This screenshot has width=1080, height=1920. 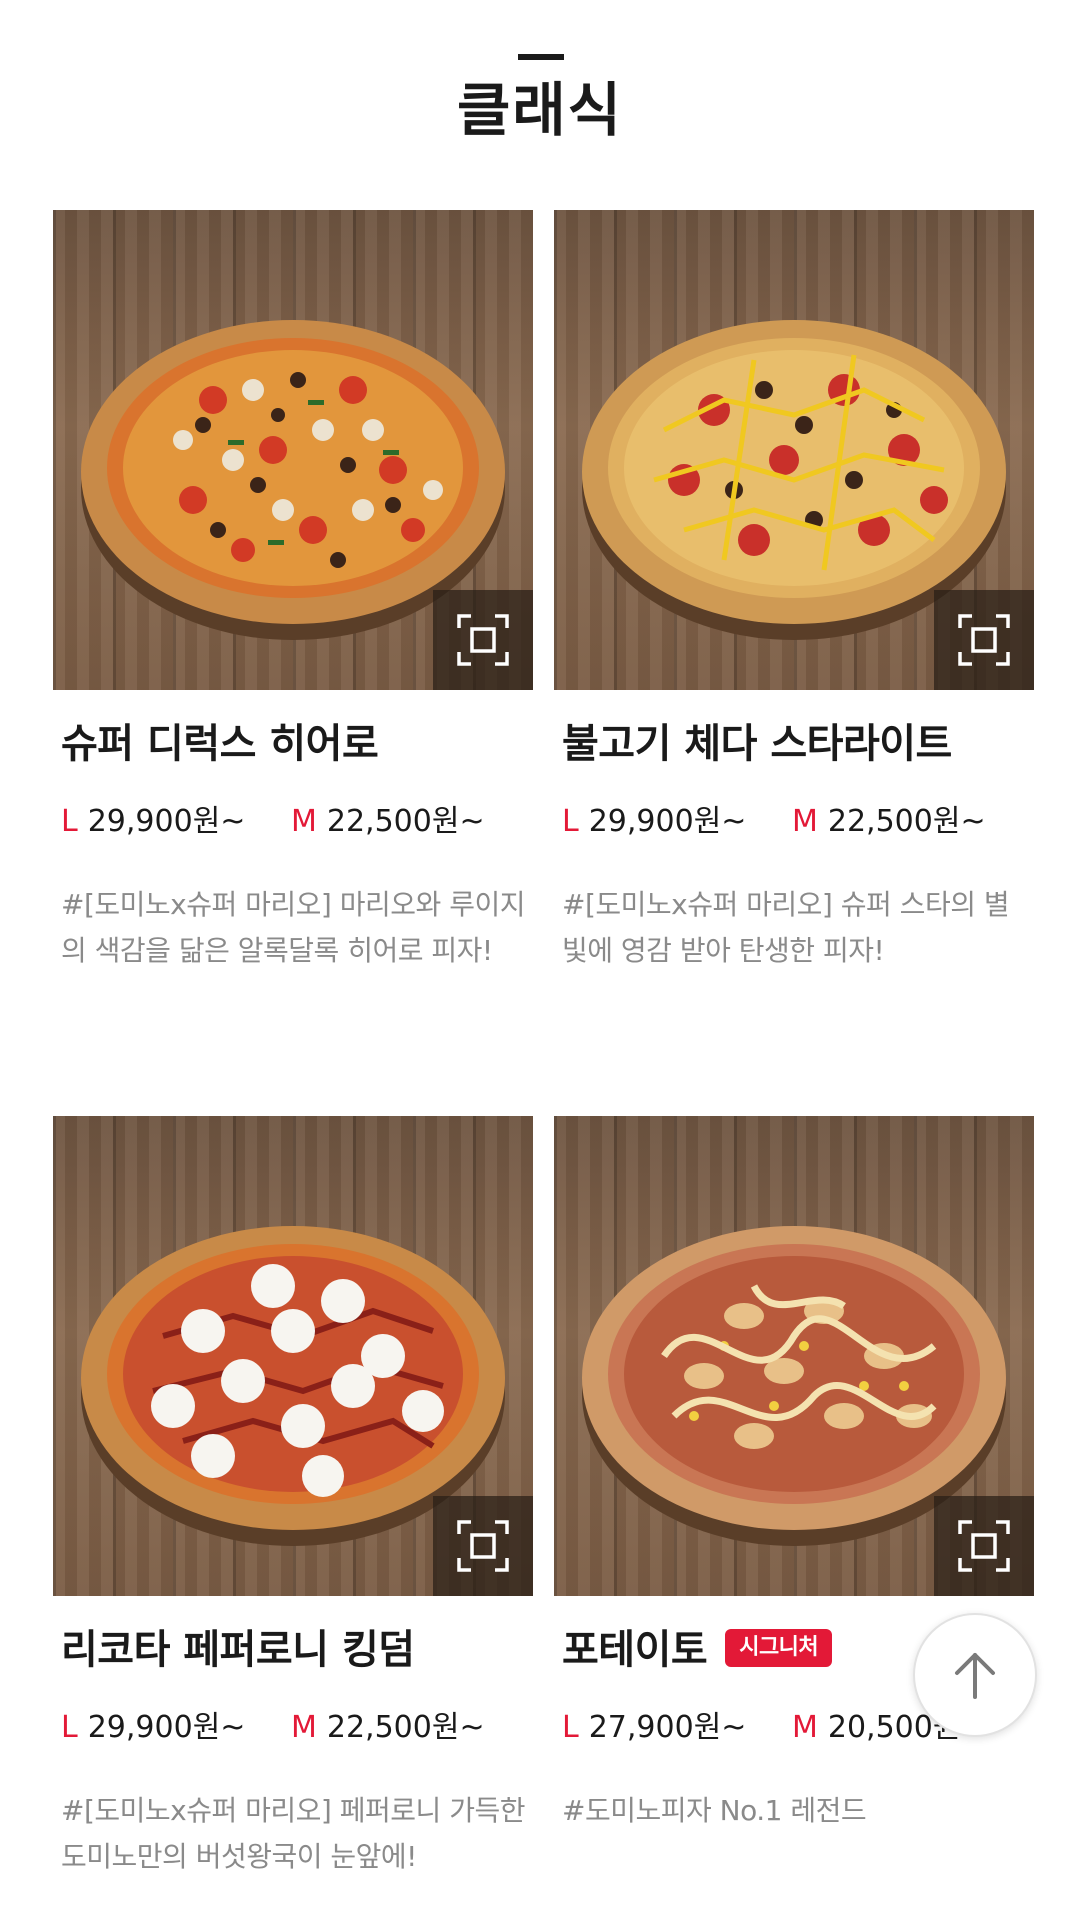 What do you see at coordinates (540, 110) in the screenshot?
I see `section-title: 클래식` at bounding box center [540, 110].